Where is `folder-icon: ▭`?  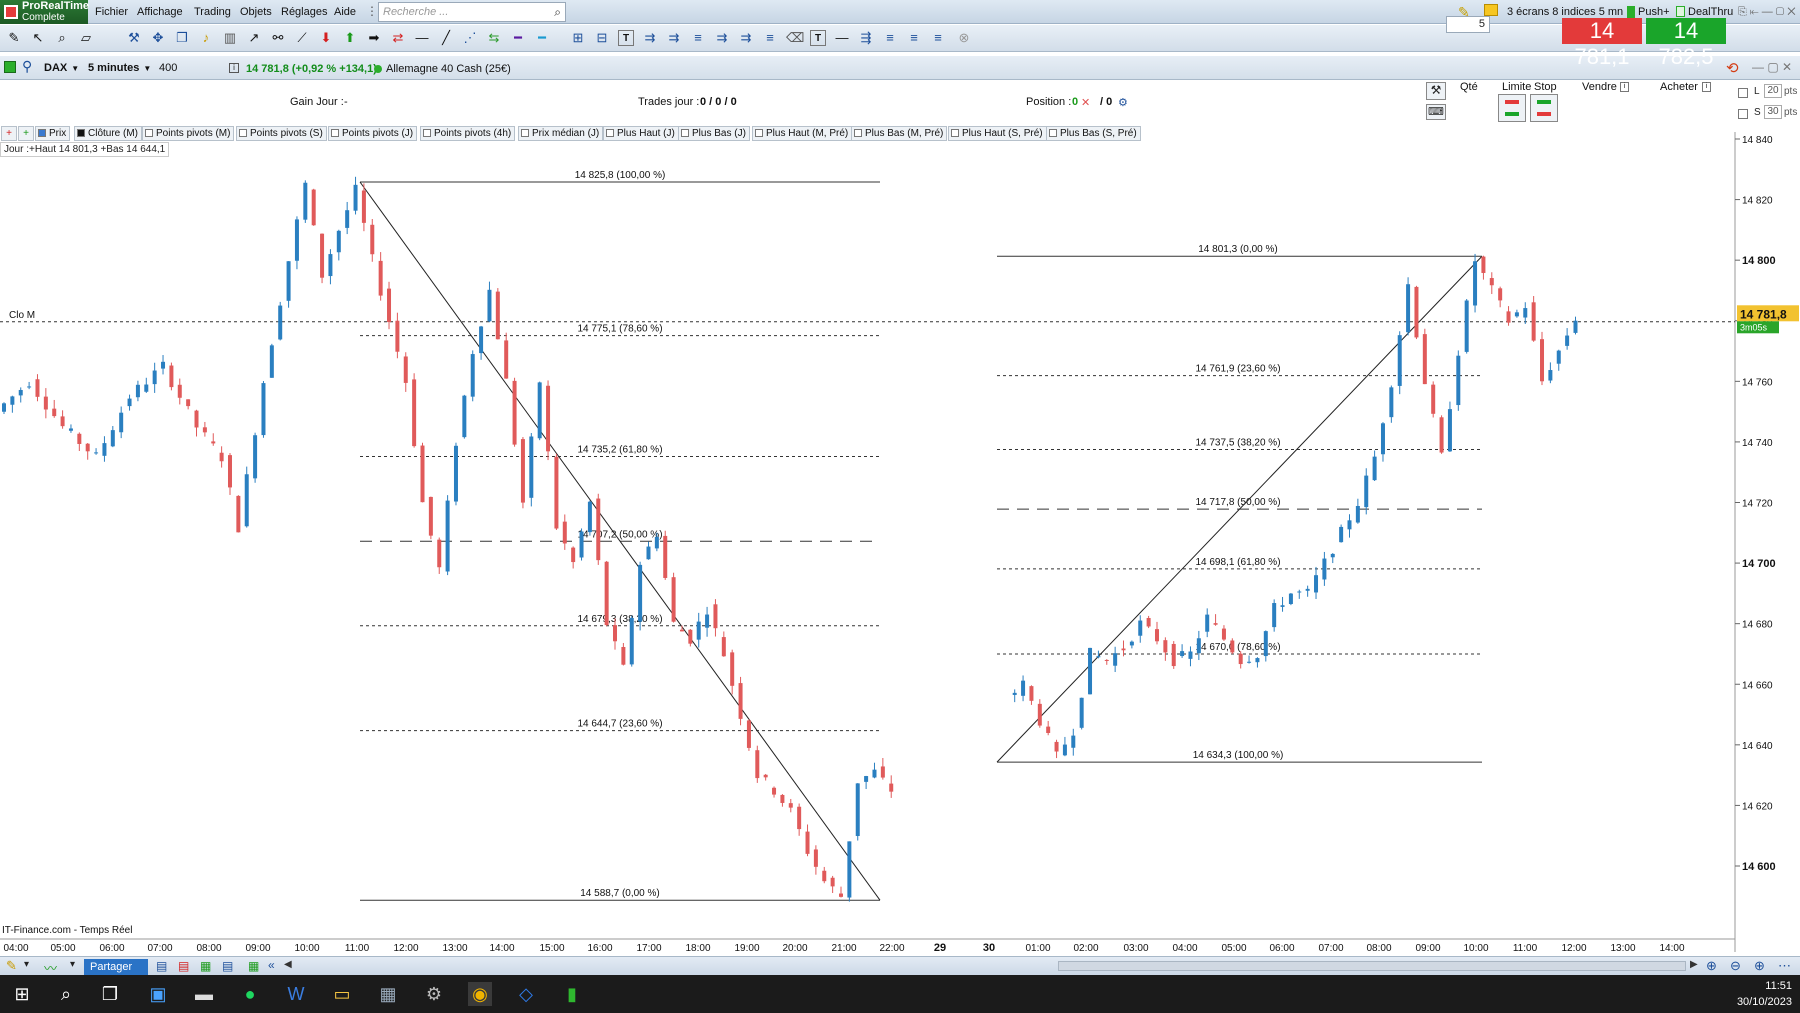
folder-icon: ▭ is located at coordinates (342, 994).